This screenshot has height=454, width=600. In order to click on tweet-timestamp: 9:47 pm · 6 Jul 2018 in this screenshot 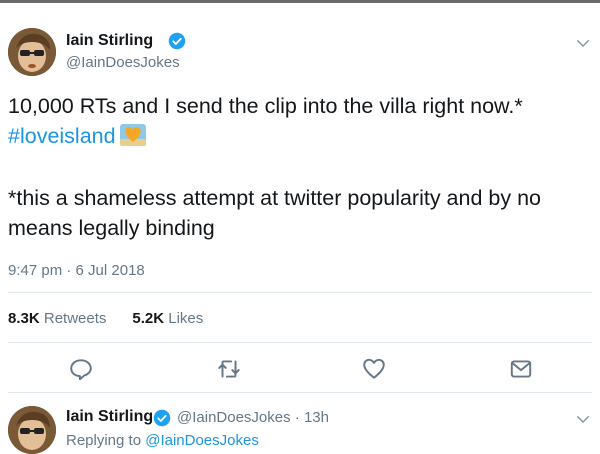, I will do `click(76, 270)`.